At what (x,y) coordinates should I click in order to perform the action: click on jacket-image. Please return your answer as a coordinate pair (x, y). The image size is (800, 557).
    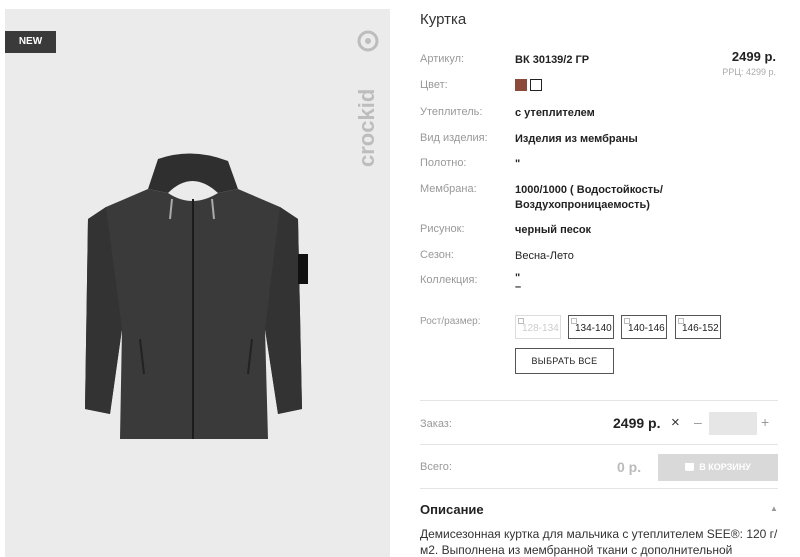
    Looking at the image, I should click on (196, 296).